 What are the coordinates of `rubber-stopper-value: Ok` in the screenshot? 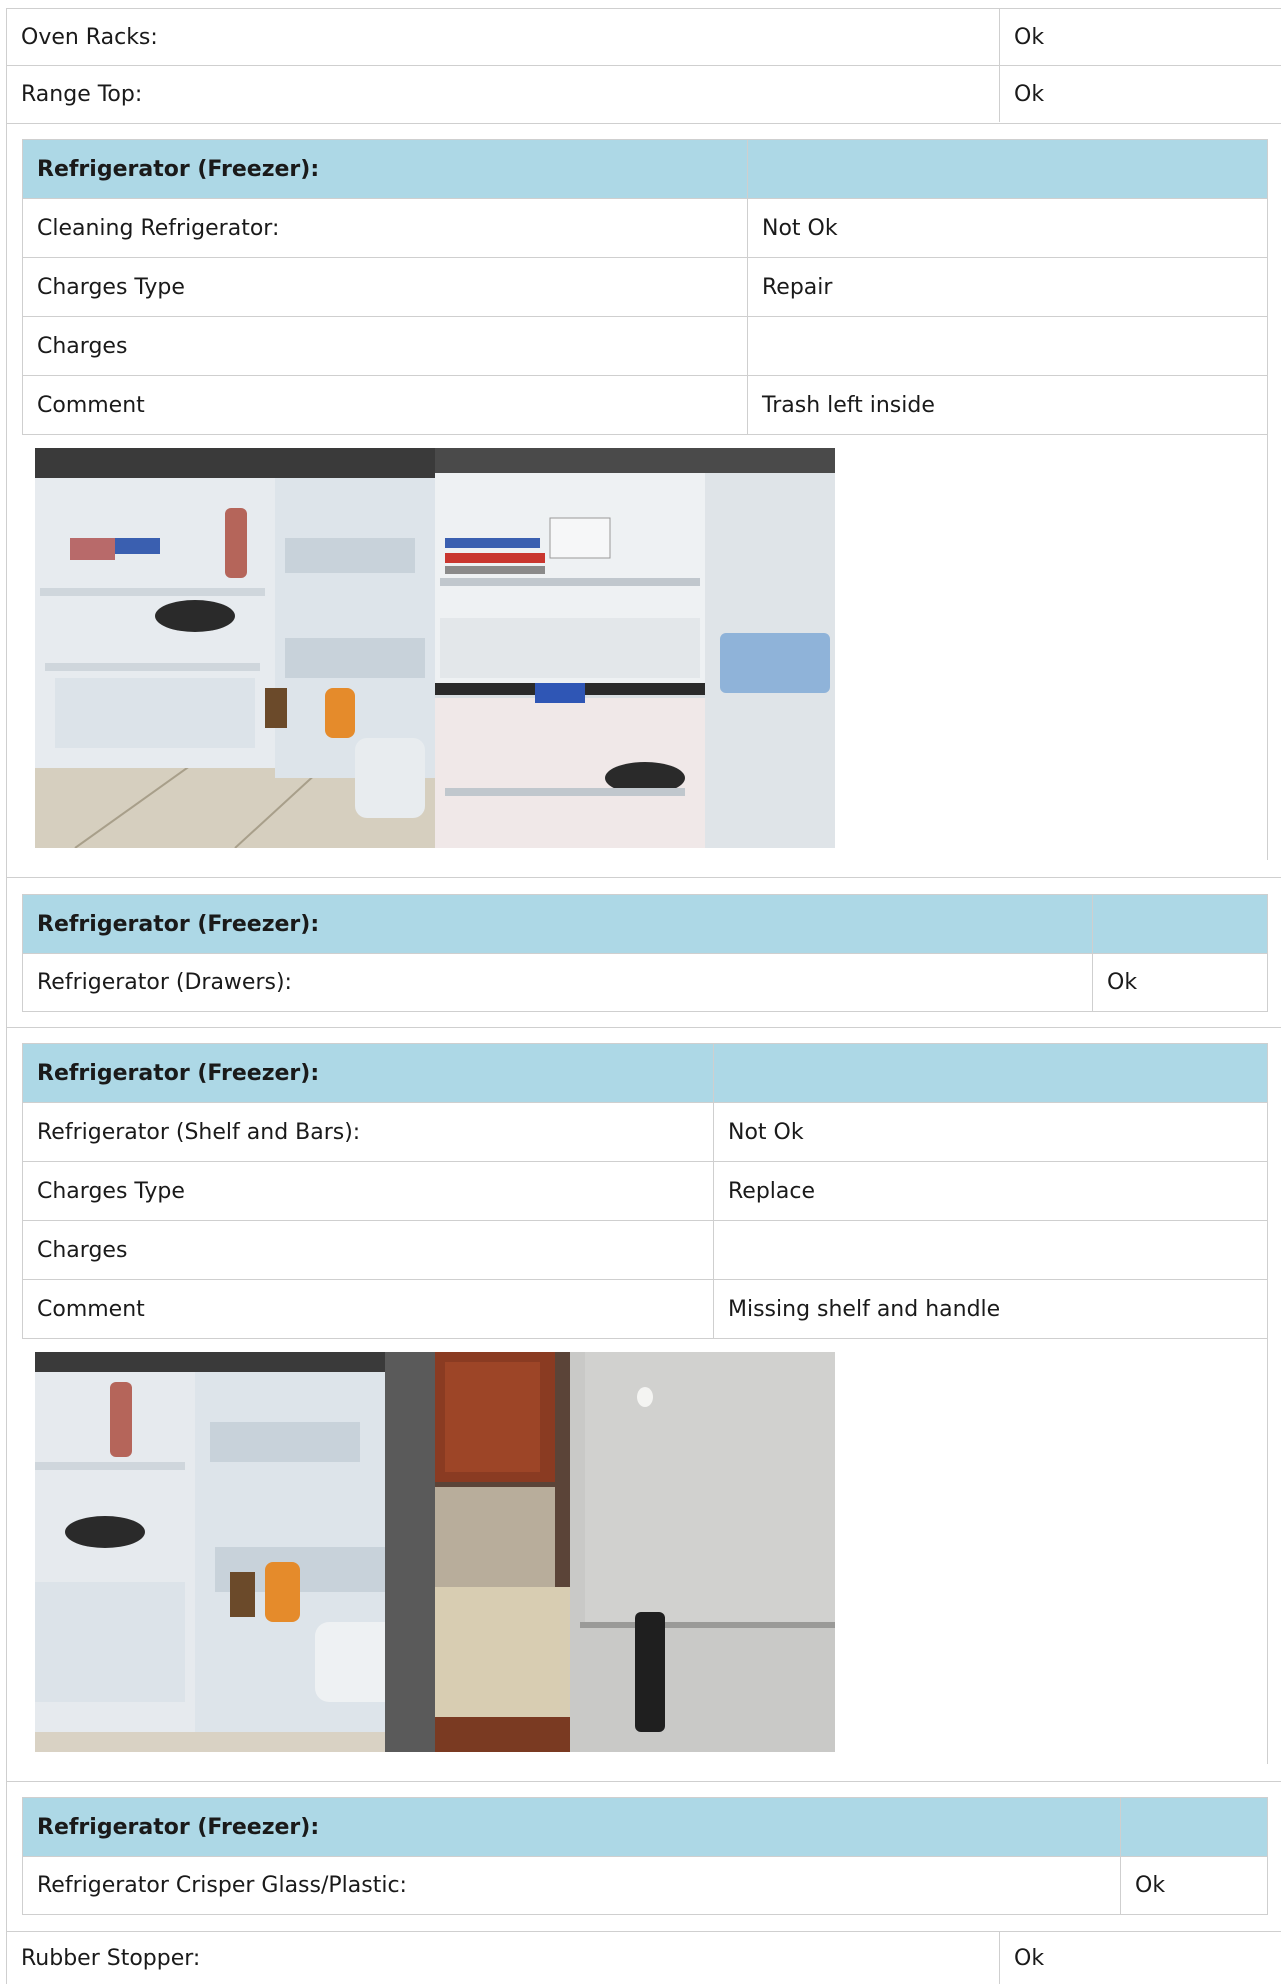 It's located at (1029, 1958).